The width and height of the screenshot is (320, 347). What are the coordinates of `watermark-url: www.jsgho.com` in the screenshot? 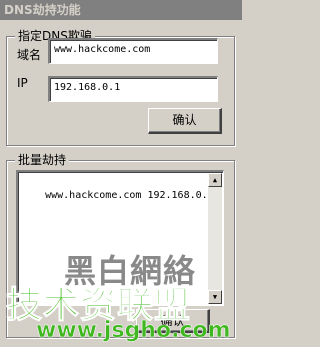 It's located at (133, 331).